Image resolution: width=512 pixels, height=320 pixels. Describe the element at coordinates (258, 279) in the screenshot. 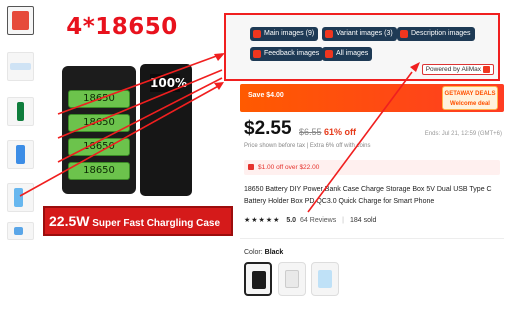

I see `color-swatch-black` at that location.